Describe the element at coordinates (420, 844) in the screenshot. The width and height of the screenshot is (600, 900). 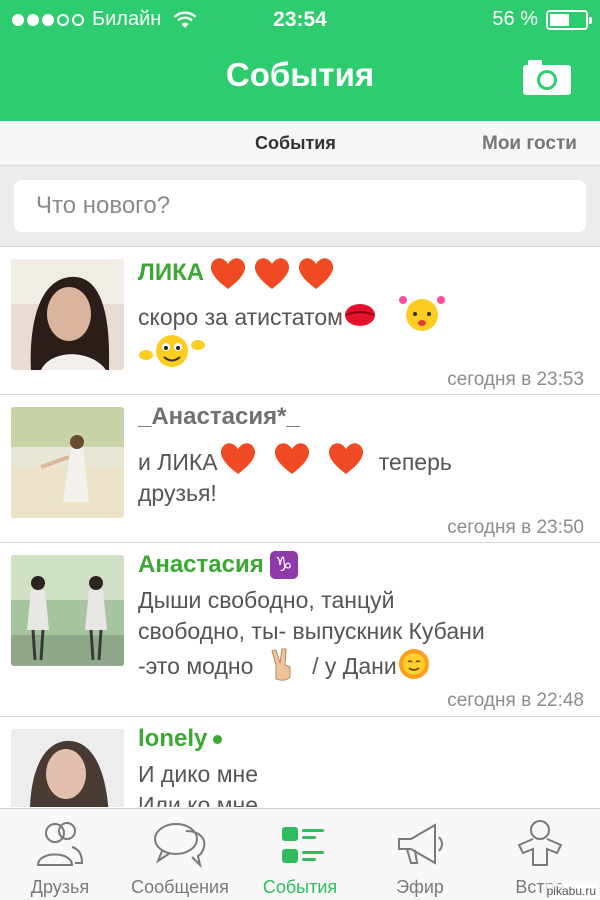
I see `megaphone-icon` at that location.